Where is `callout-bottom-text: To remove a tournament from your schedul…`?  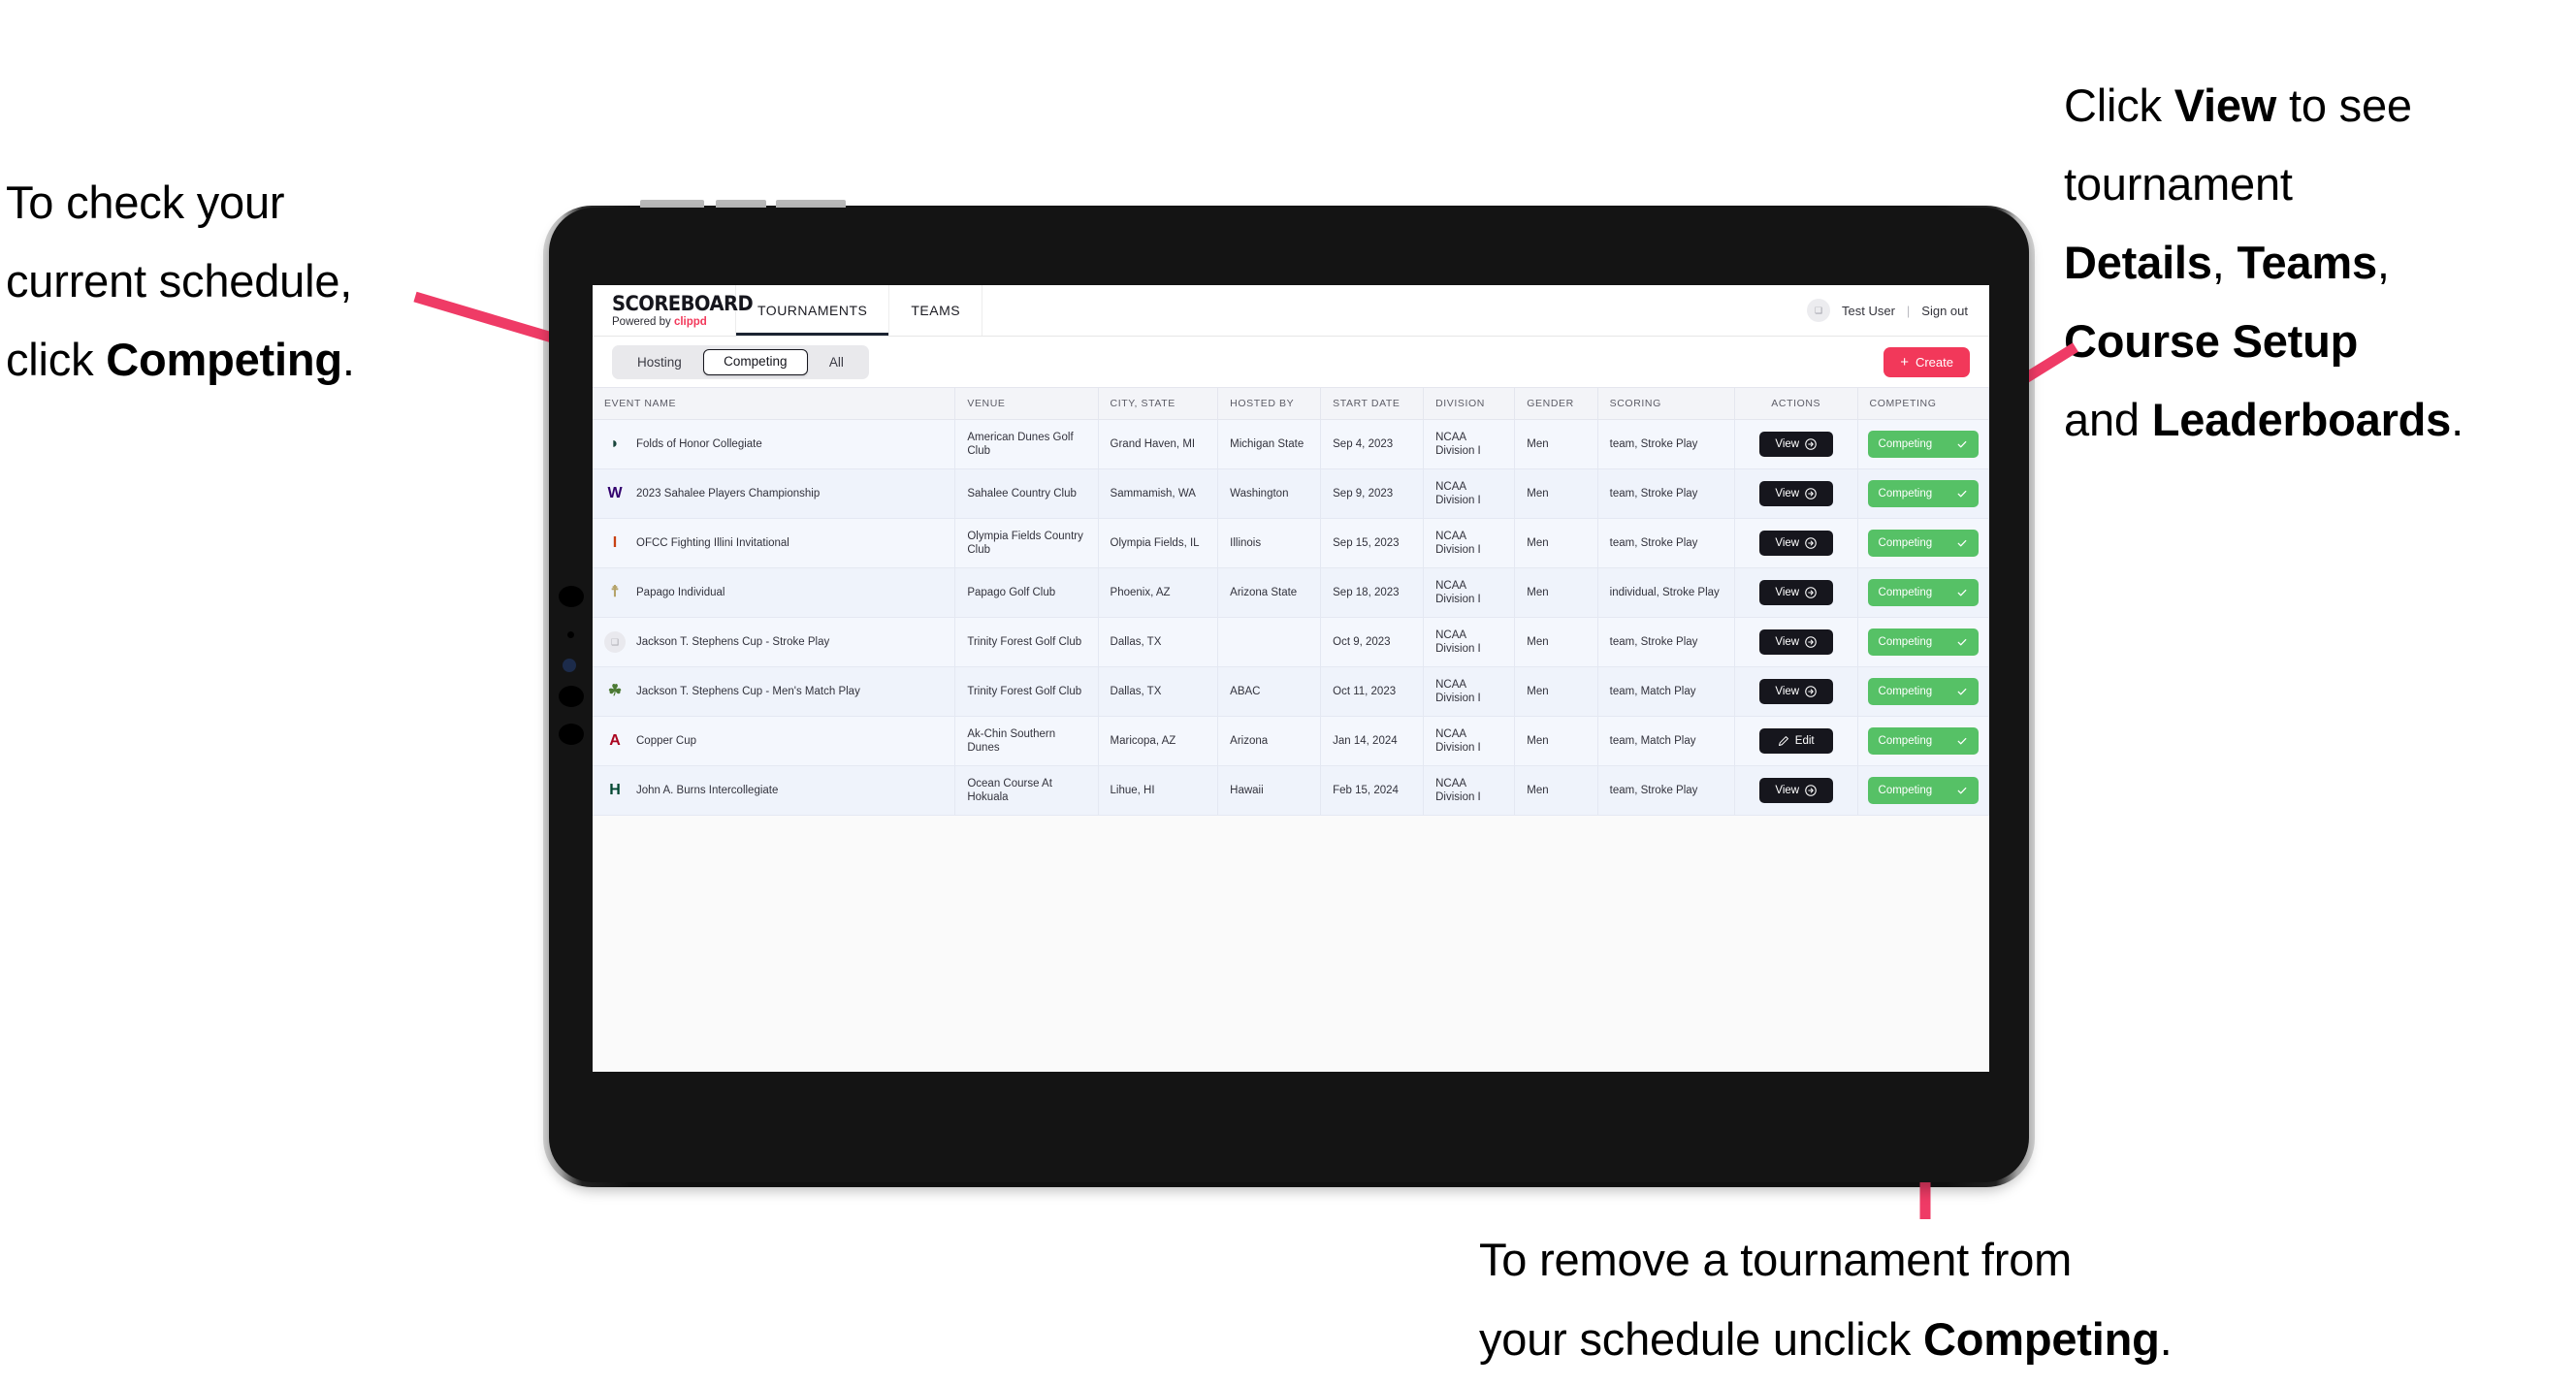 callout-bottom-text: To remove a tournament from your schedul… is located at coordinates (1964, 1299).